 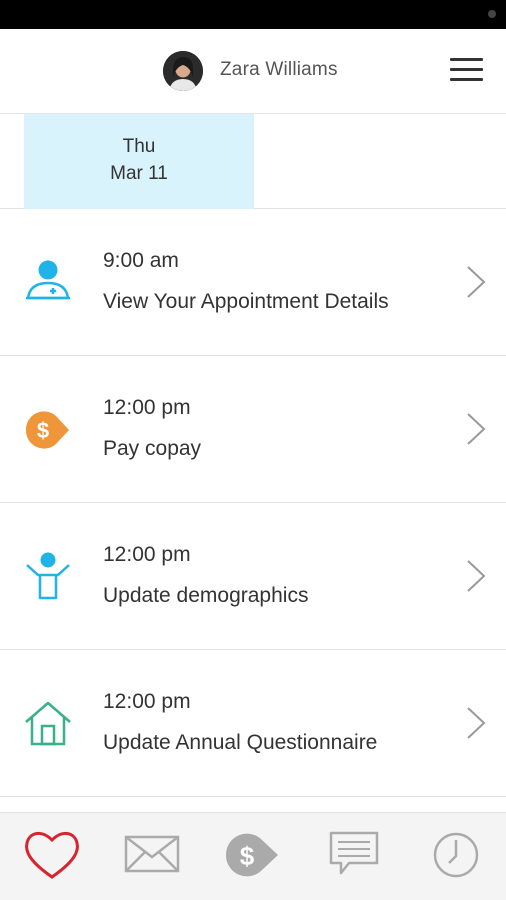 What do you see at coordinates (183, 71) in the screenshot?
I see `avatar` at bounding box center [183, 71].